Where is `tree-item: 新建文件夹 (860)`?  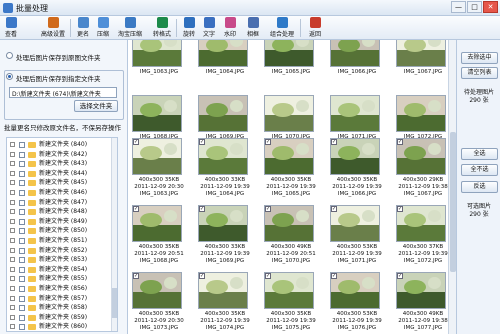
tree-item: 新建文件夹 (860) is located at coordinates (61, 326).